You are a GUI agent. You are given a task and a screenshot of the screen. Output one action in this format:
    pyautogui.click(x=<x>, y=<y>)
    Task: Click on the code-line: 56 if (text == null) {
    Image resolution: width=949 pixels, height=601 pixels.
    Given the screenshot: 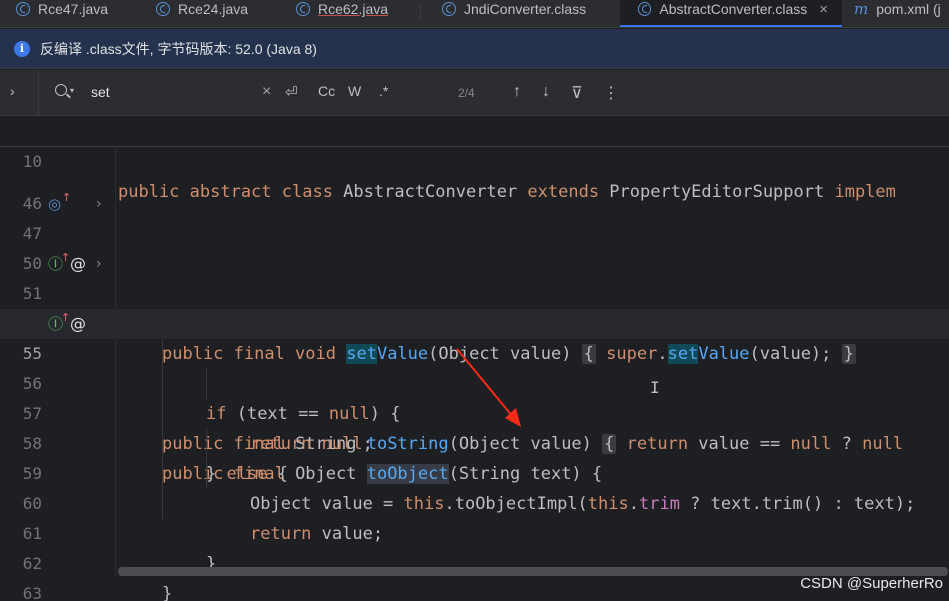 What is the action you would take?
    pyautogui.click(x=474, y=381)
    